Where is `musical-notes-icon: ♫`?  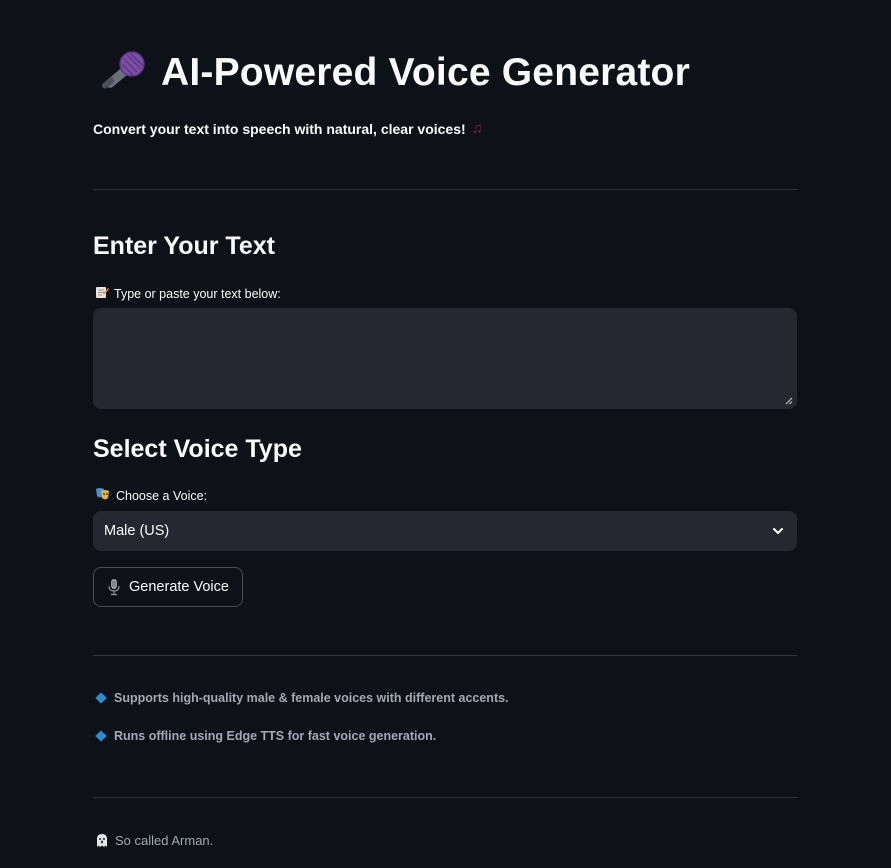
musical-notes-icon: ♫ is located at coordinates (477, 128).